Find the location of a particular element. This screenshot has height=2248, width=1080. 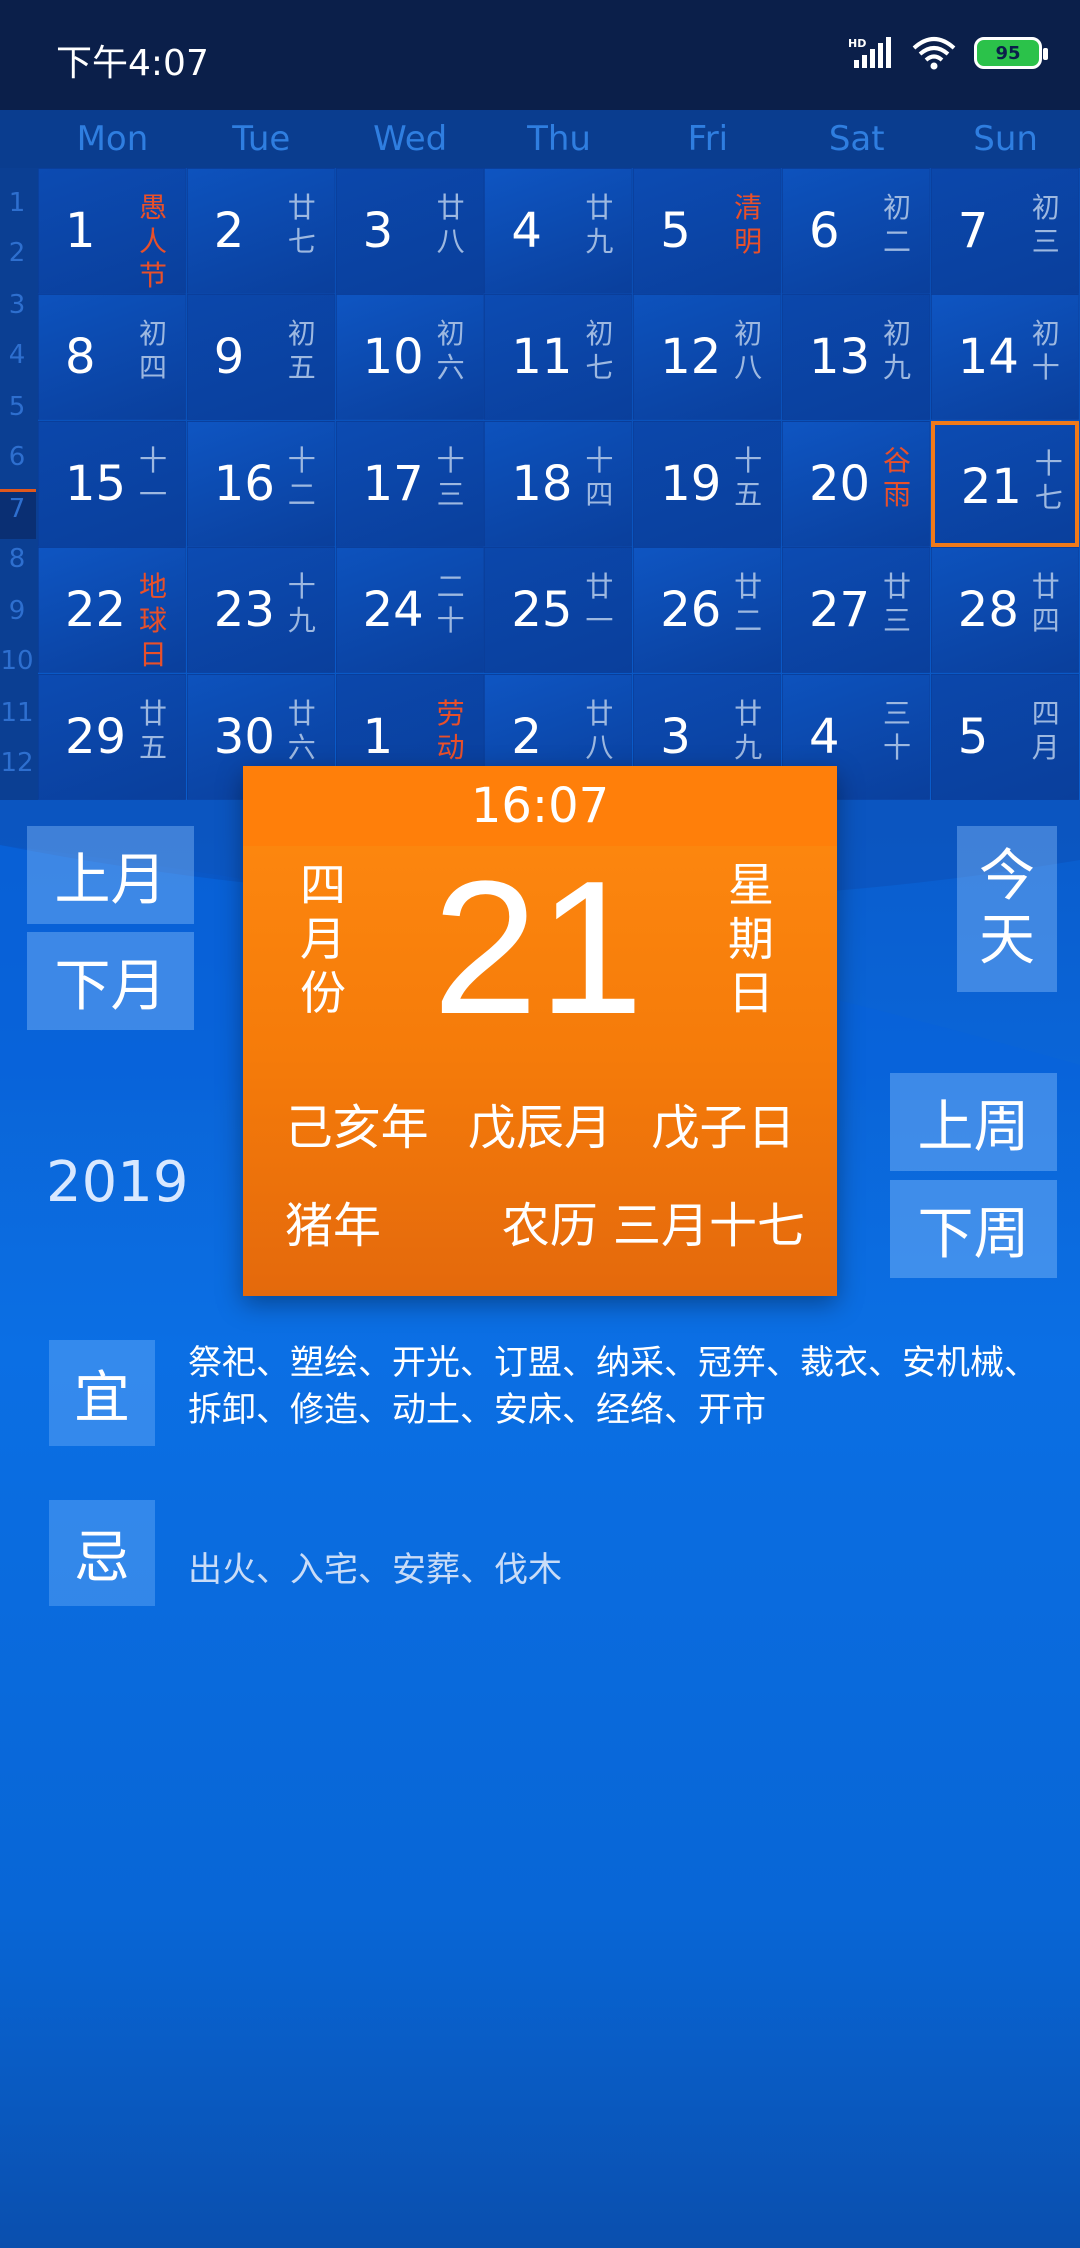

lunar-day: 廿三 is located at coordinates (896, 604).